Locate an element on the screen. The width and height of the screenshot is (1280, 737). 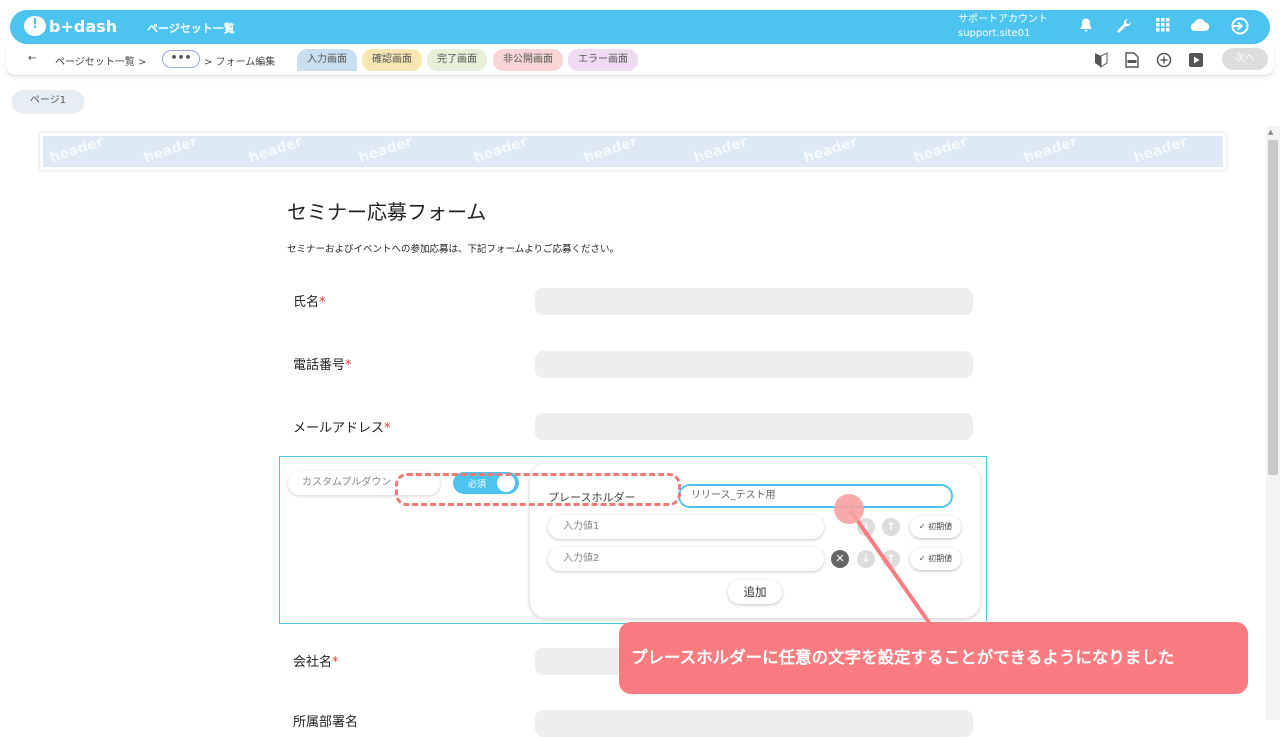
callout-box: プレースホルダーに任意の文字を設定することができるようになりました is located at coordinates (933, 658).